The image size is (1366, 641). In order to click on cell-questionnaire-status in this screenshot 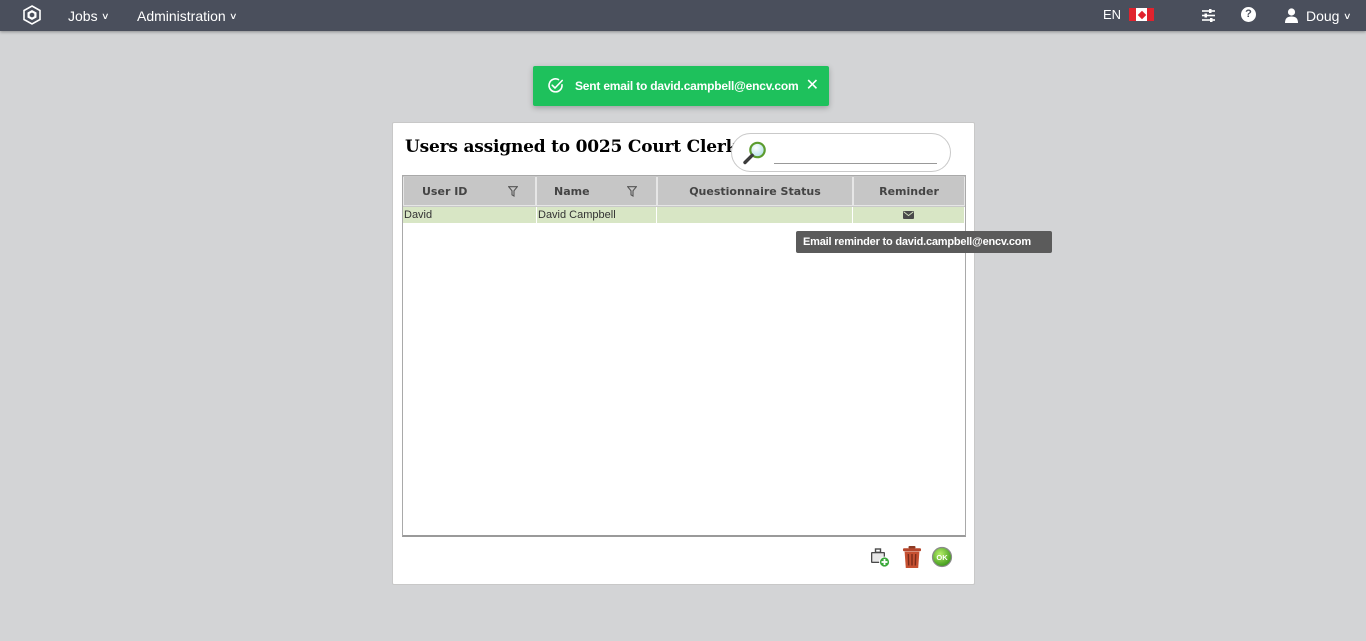, I will do `click(755, 215)`.